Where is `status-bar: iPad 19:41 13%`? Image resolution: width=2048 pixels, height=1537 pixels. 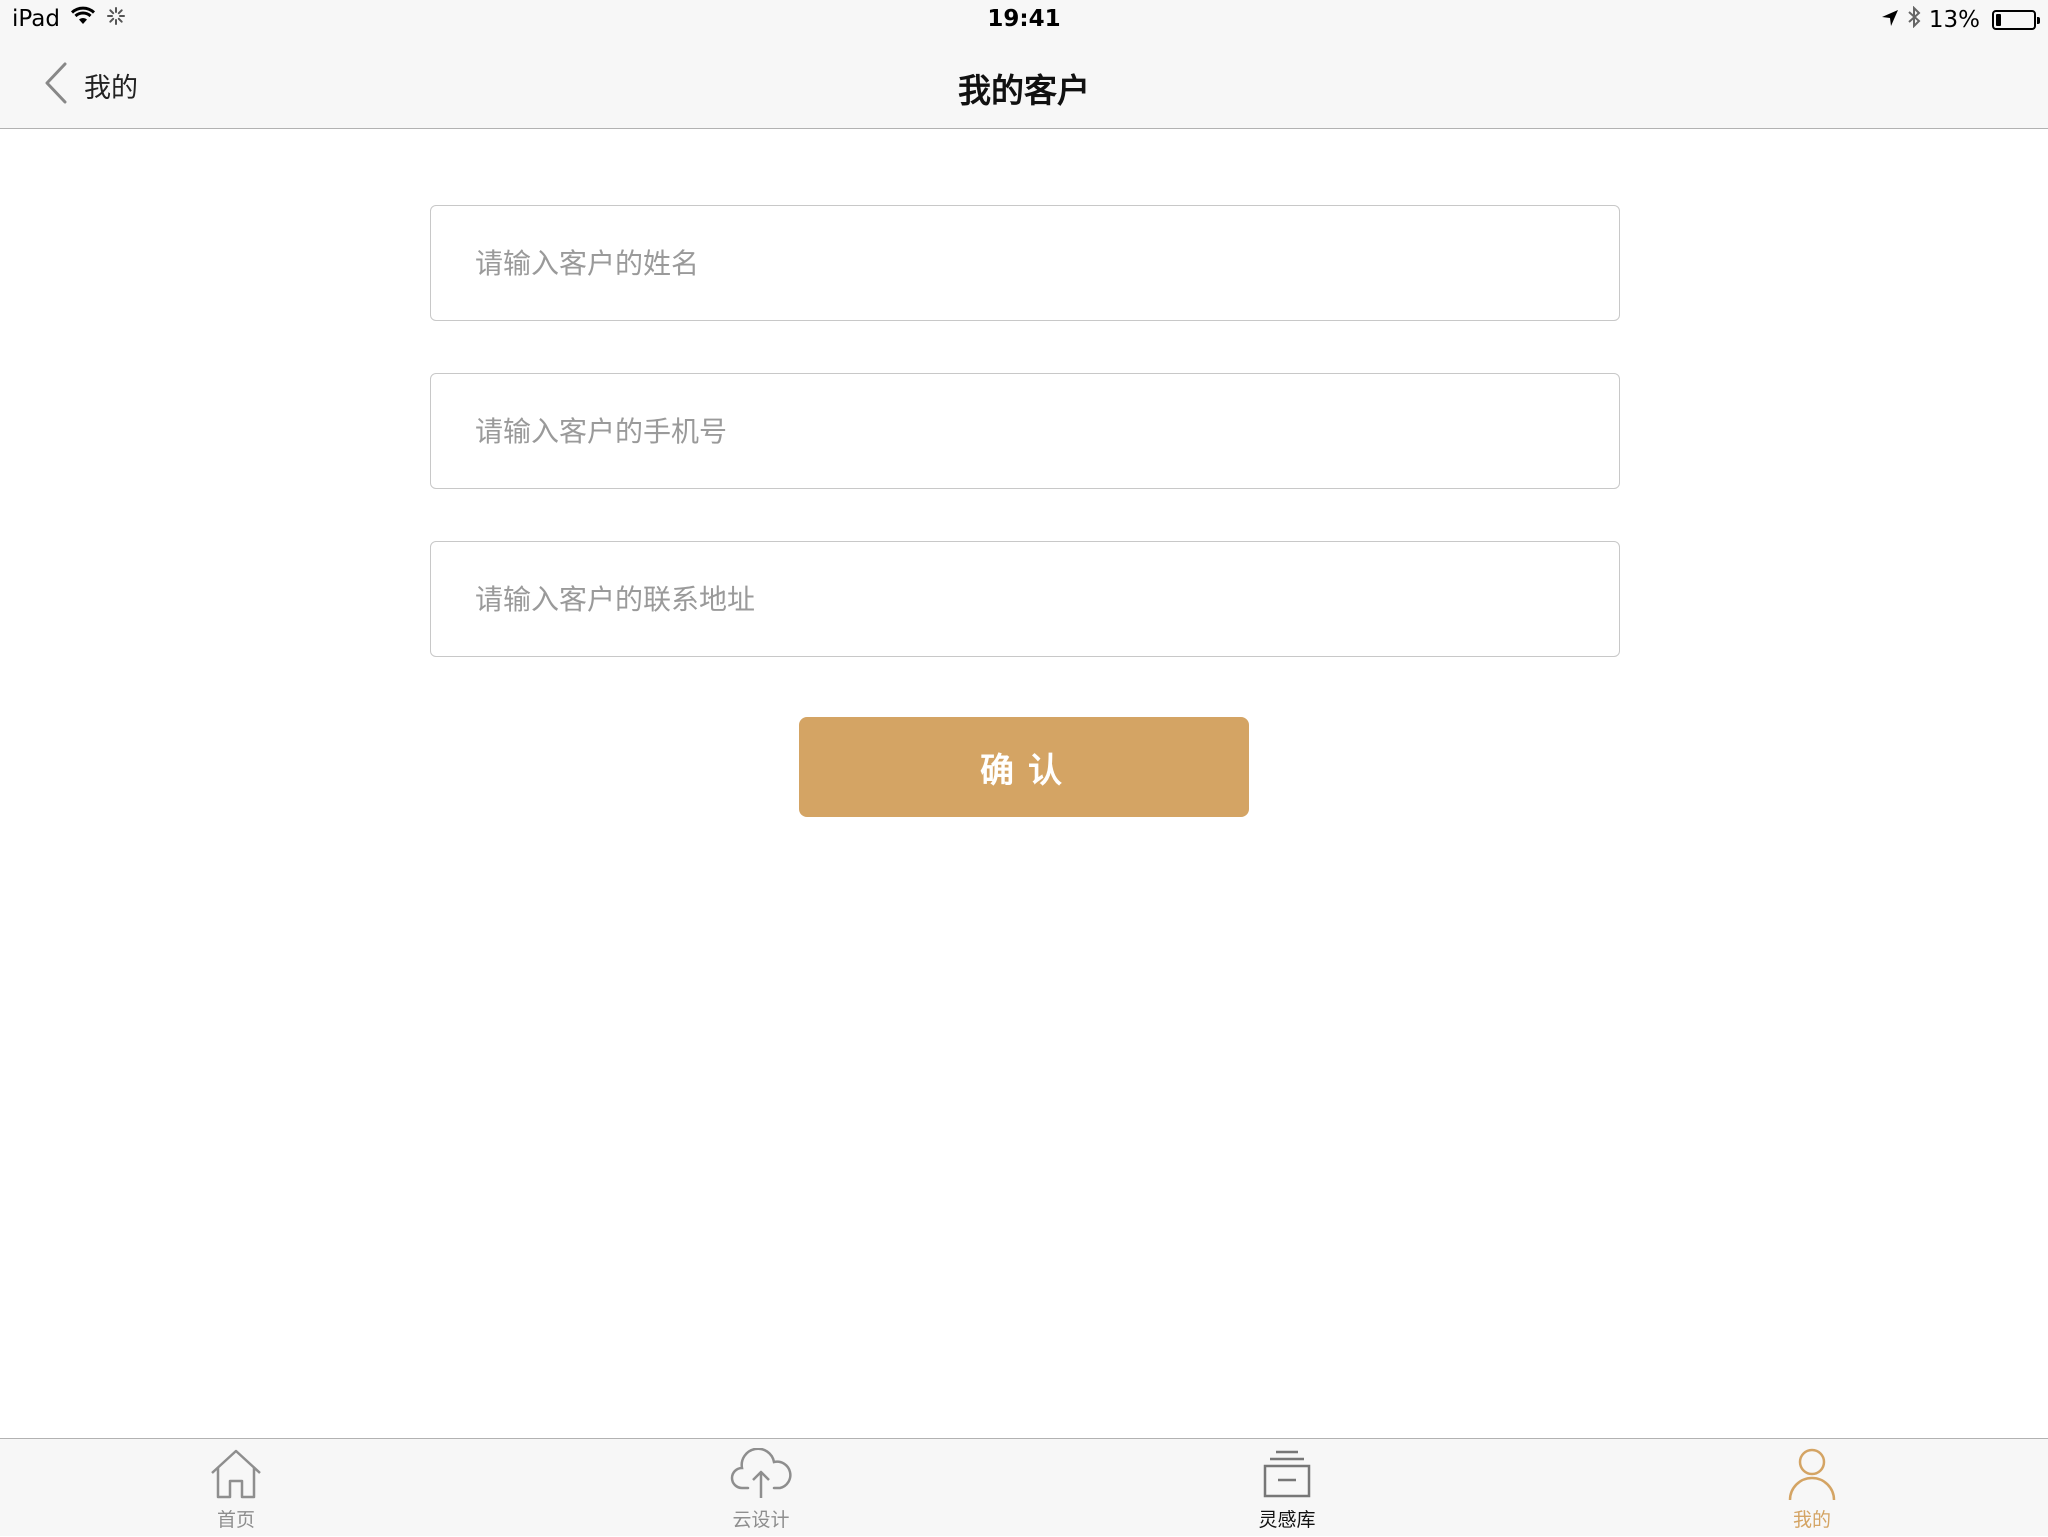 status-bar: iPad 19:41 13% is located at coordinates (1024, 20).